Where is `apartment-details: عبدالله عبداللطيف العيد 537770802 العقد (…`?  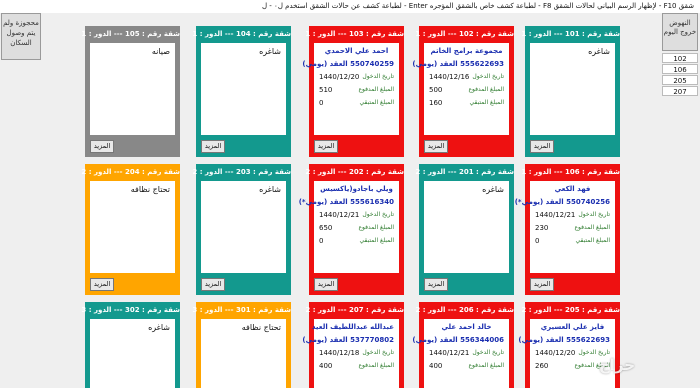 apartment-details: عبدالله عبداللطيف العيد 537770802 العقد (… is located at coordinates (350, 353).